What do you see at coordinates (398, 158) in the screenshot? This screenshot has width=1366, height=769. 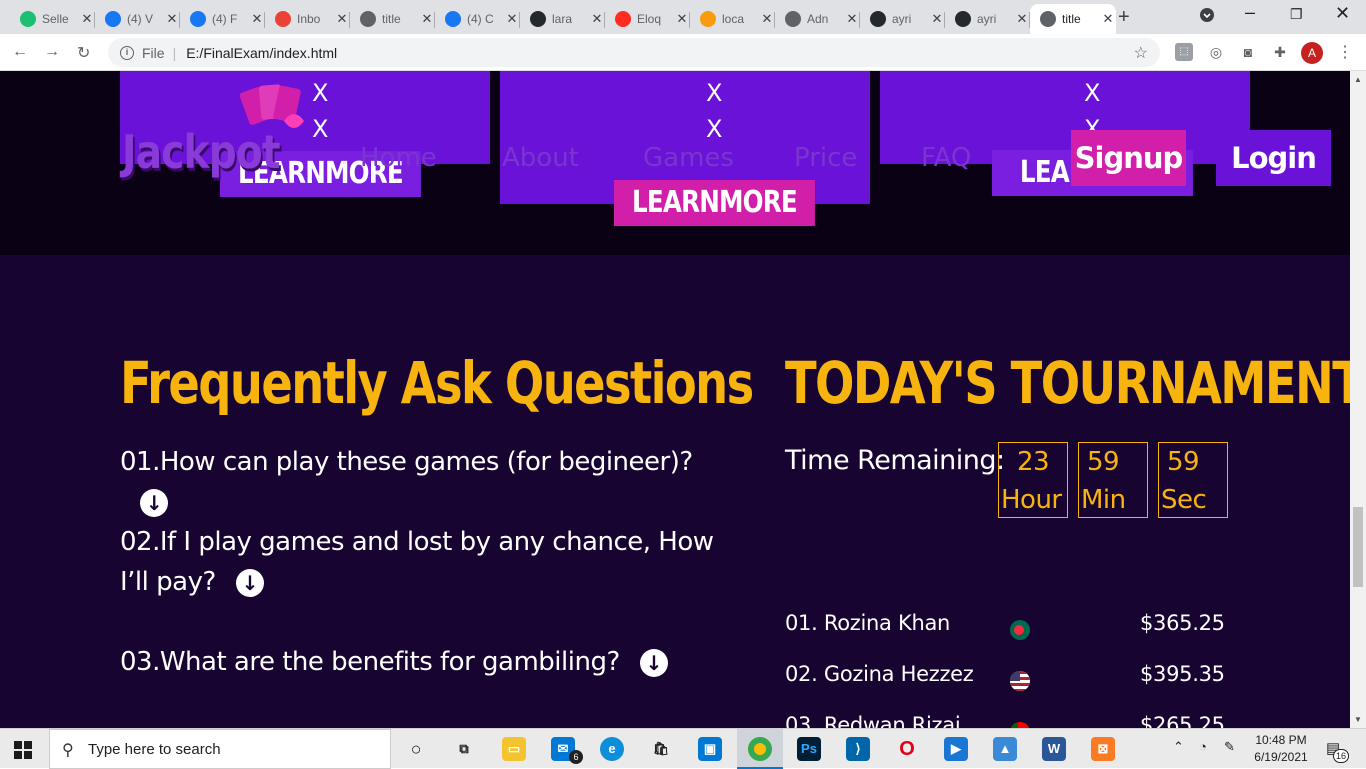 I see `nav-link-home: Home` at bounding box center [398, 158].